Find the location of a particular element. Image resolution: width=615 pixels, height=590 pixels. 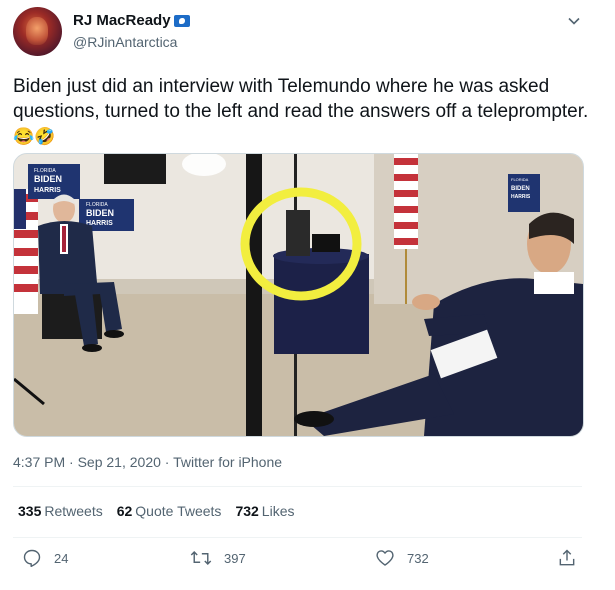

tweet-stats: 335 Retweets 62 Quote Tweets 732 Likes is located at coordinates (156, 511).